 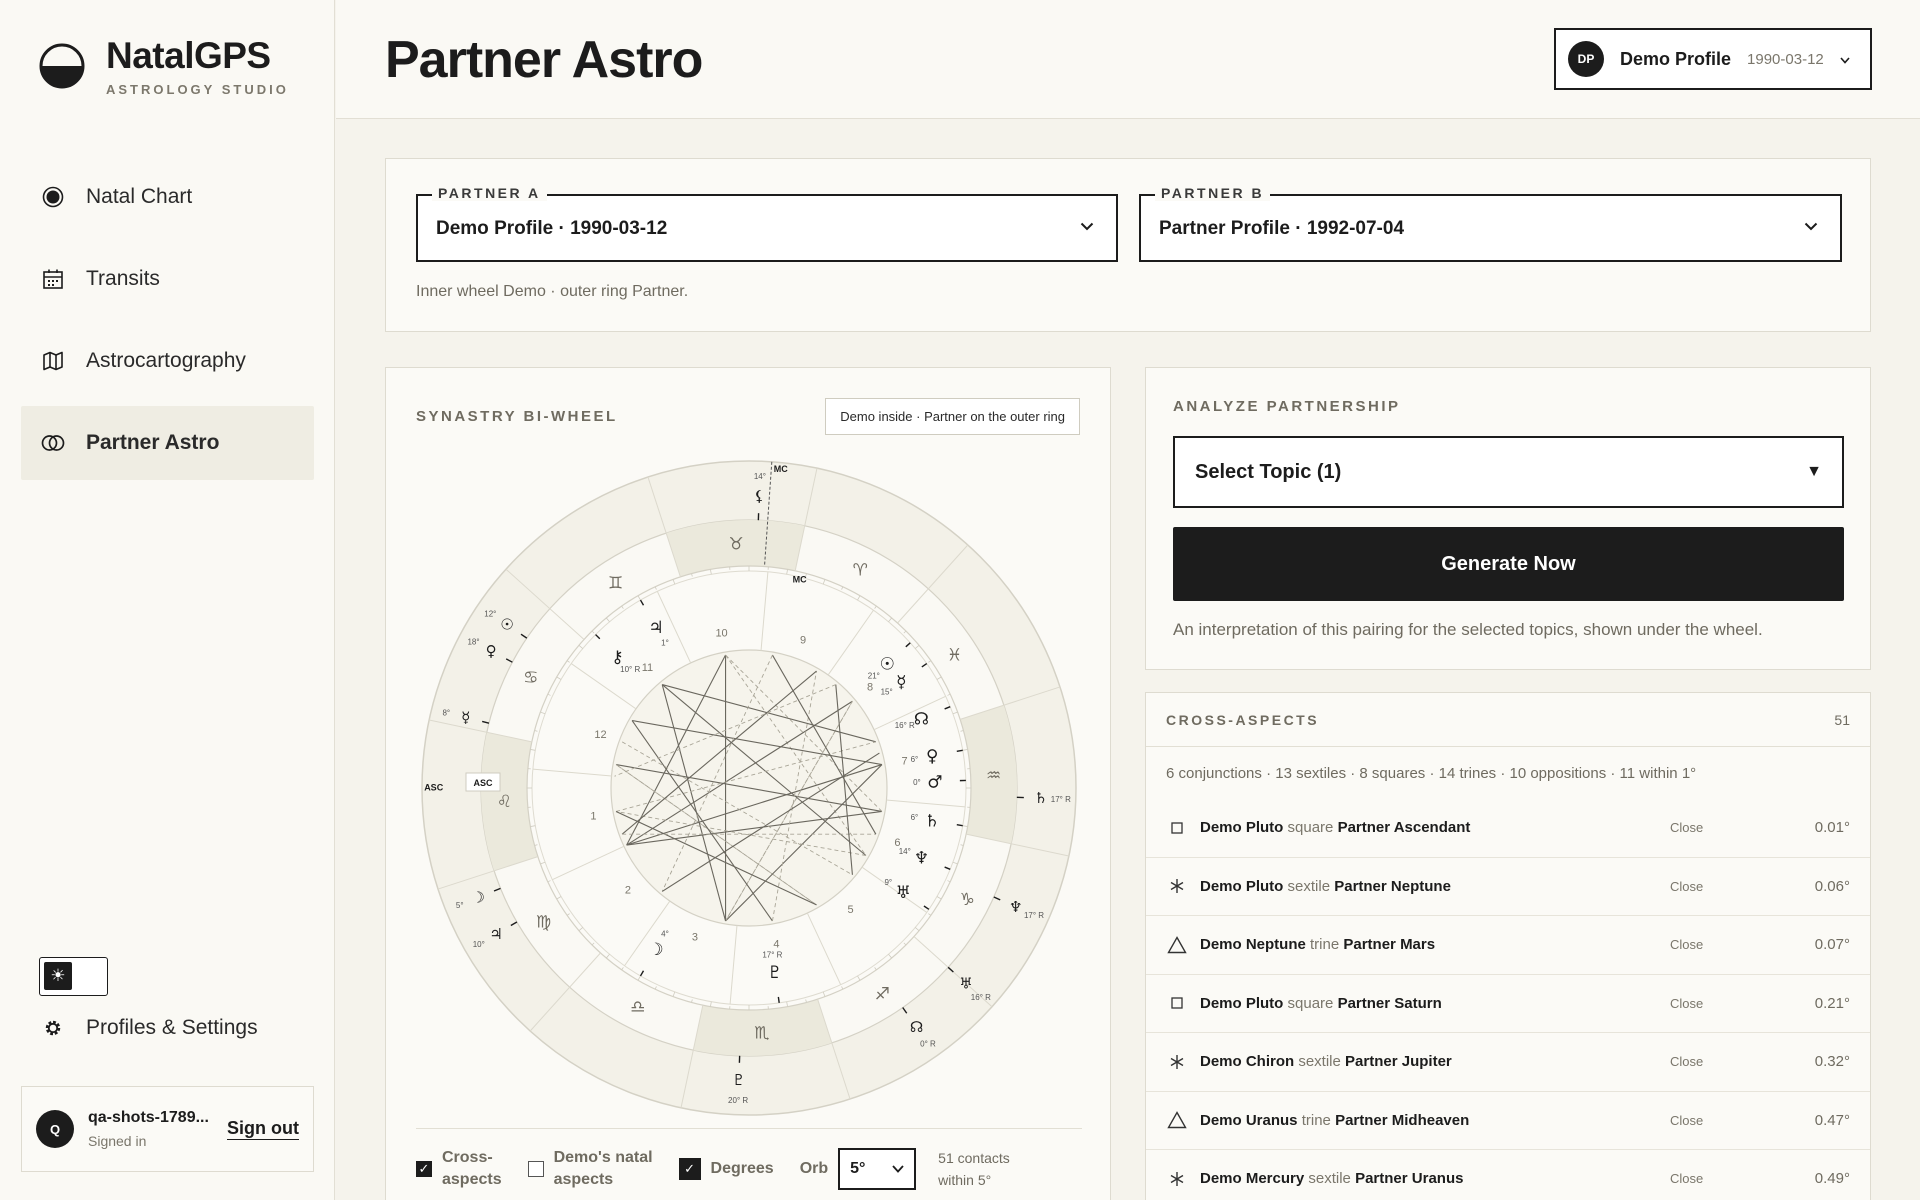 I want to click on sign-out-button: Sign out, so click(x=263, y=1129).